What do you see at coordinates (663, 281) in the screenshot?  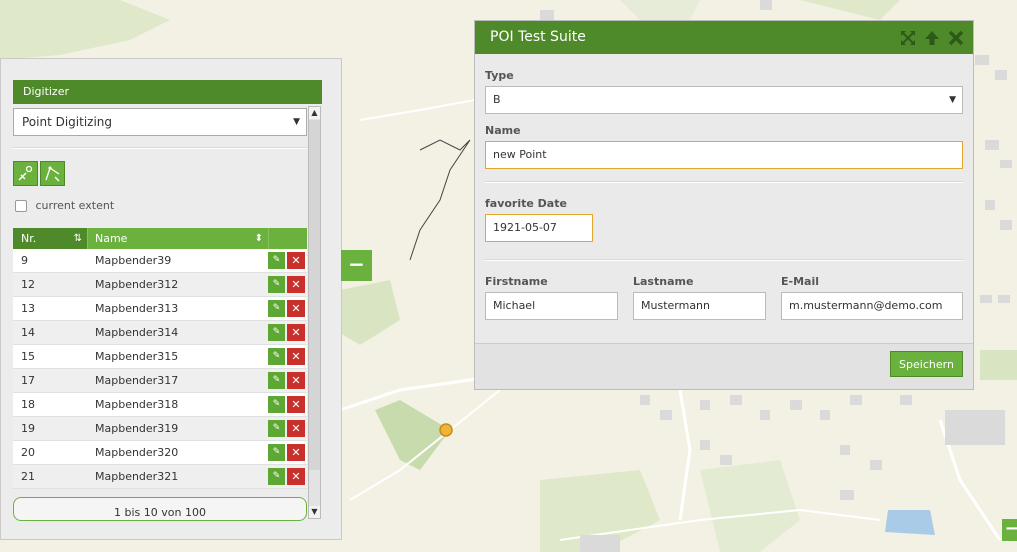 I see `lastname-label: Lastname` at bounding box center [663, 281].